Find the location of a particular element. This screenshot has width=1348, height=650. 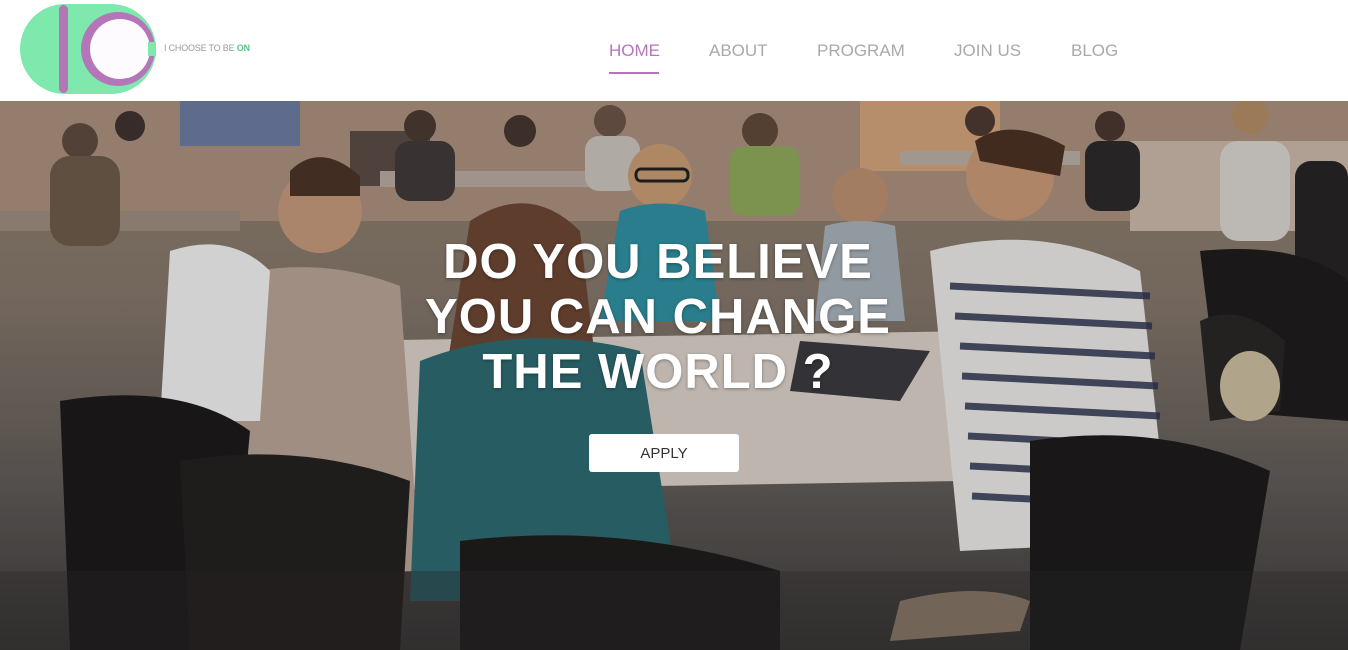

tagline-prefix: I CHOOSE TO BE is located at coordinates (199, 48).